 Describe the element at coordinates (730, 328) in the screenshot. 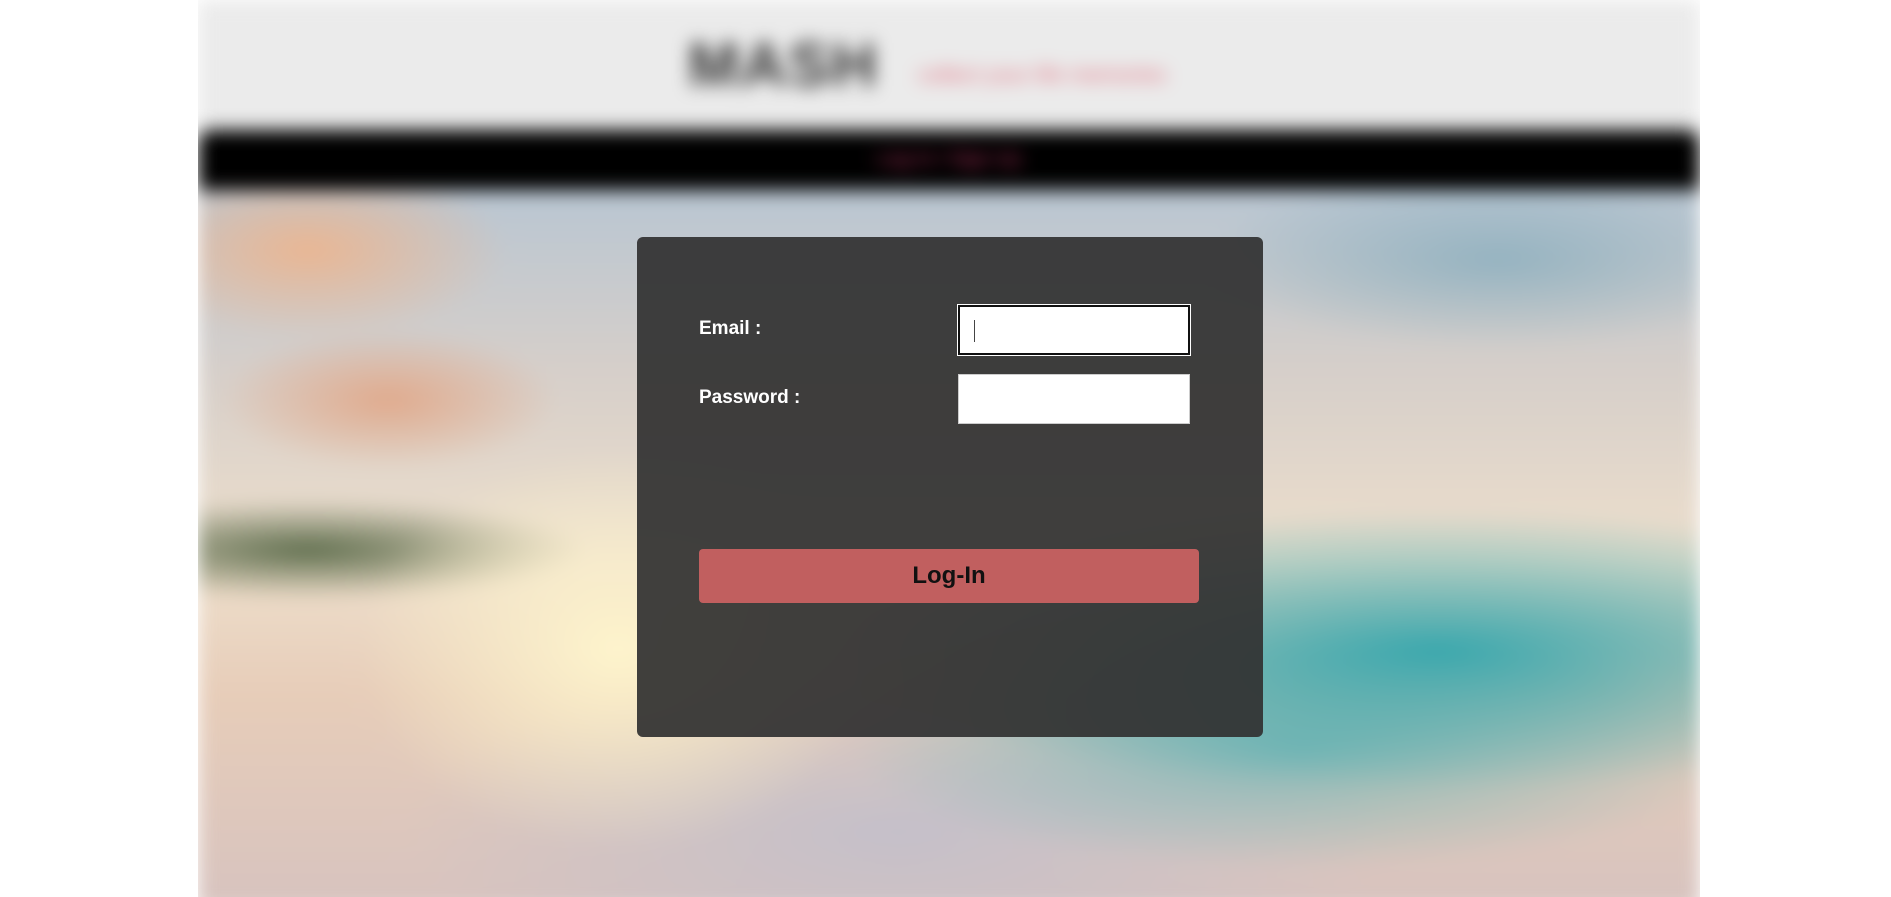

I see `email-label: Email :` at that location.